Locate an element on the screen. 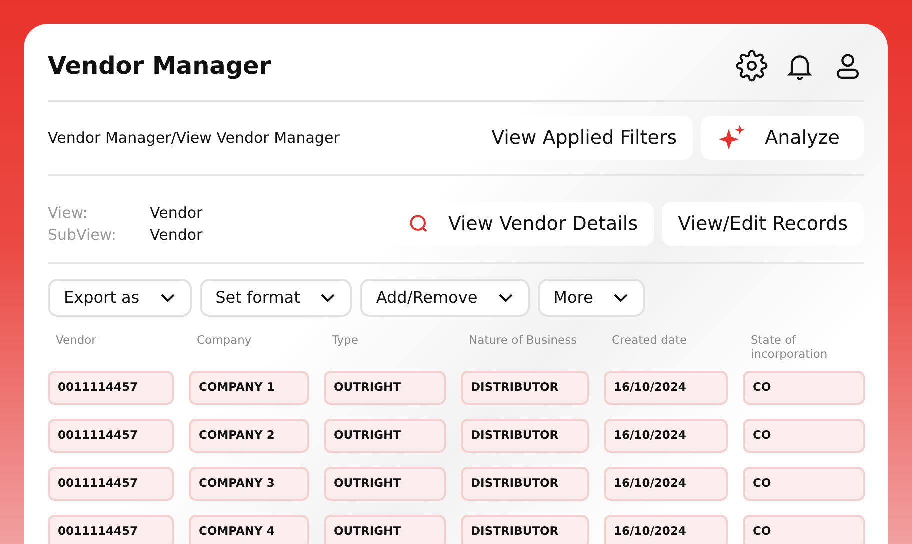 Image resolution: width=912 pixels, height=544 pixels. dropdown-button: Set format is located at coordinates (276, 298).